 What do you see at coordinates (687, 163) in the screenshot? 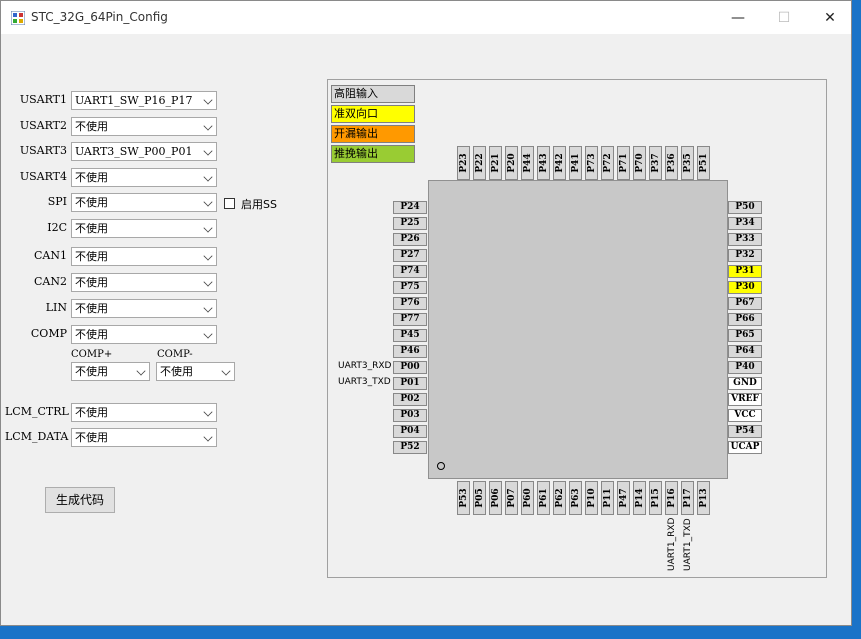
I see `pin-p35: P35` at bounding box center [687, 163].